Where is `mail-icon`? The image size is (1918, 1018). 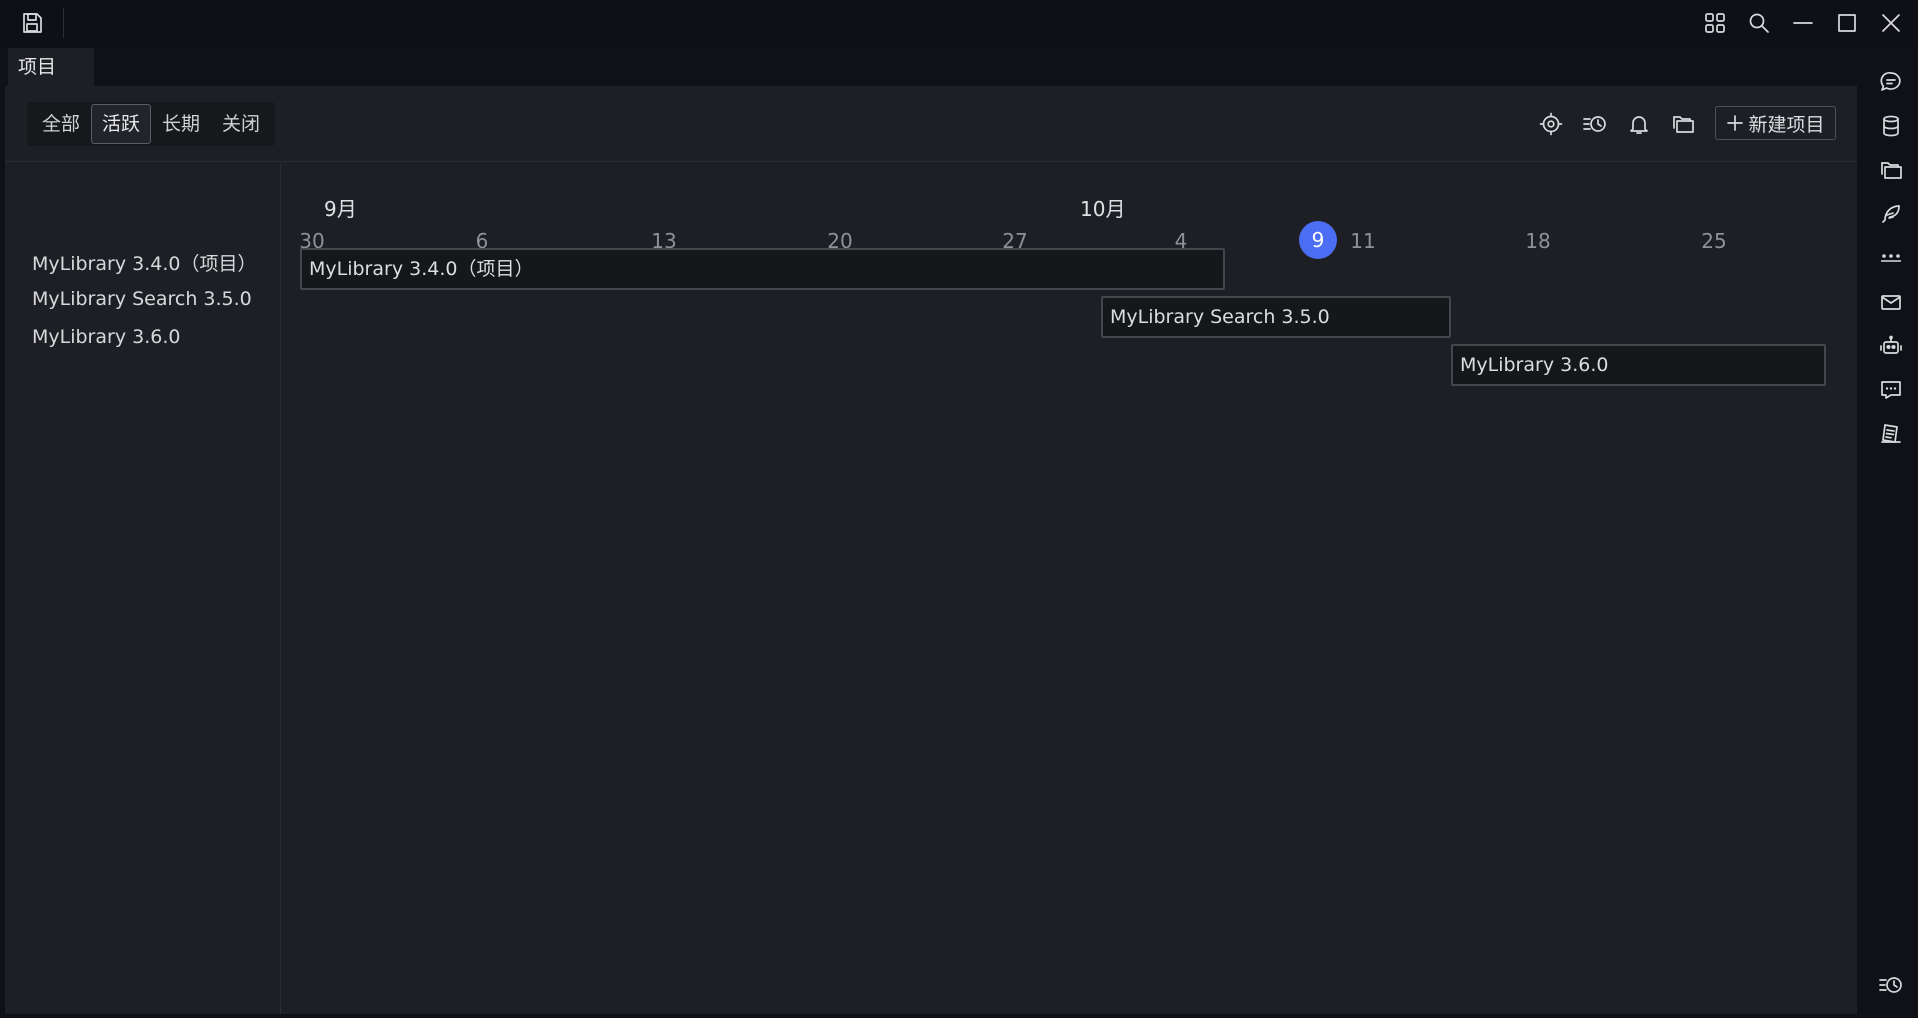 mail-icon is located at coordinates (1891, 302).